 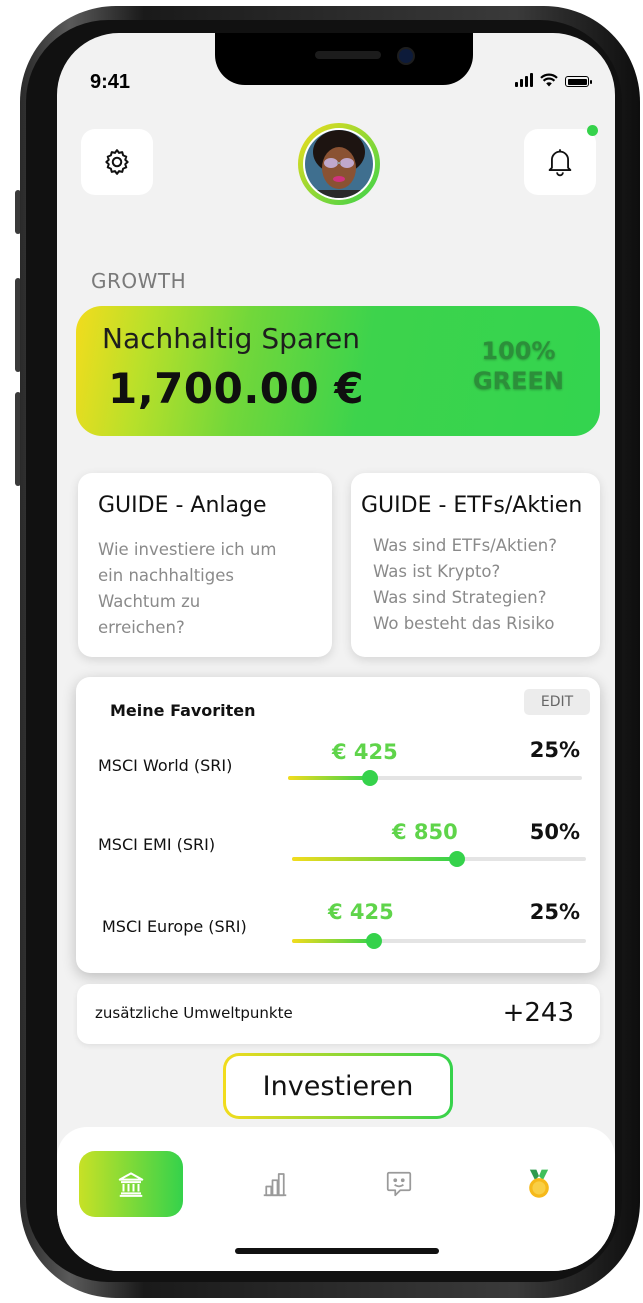 What do you see at coordinates (557, 702) in the screenshot?
I see `edit-button: EDIT` at bounding box center [557, 702].